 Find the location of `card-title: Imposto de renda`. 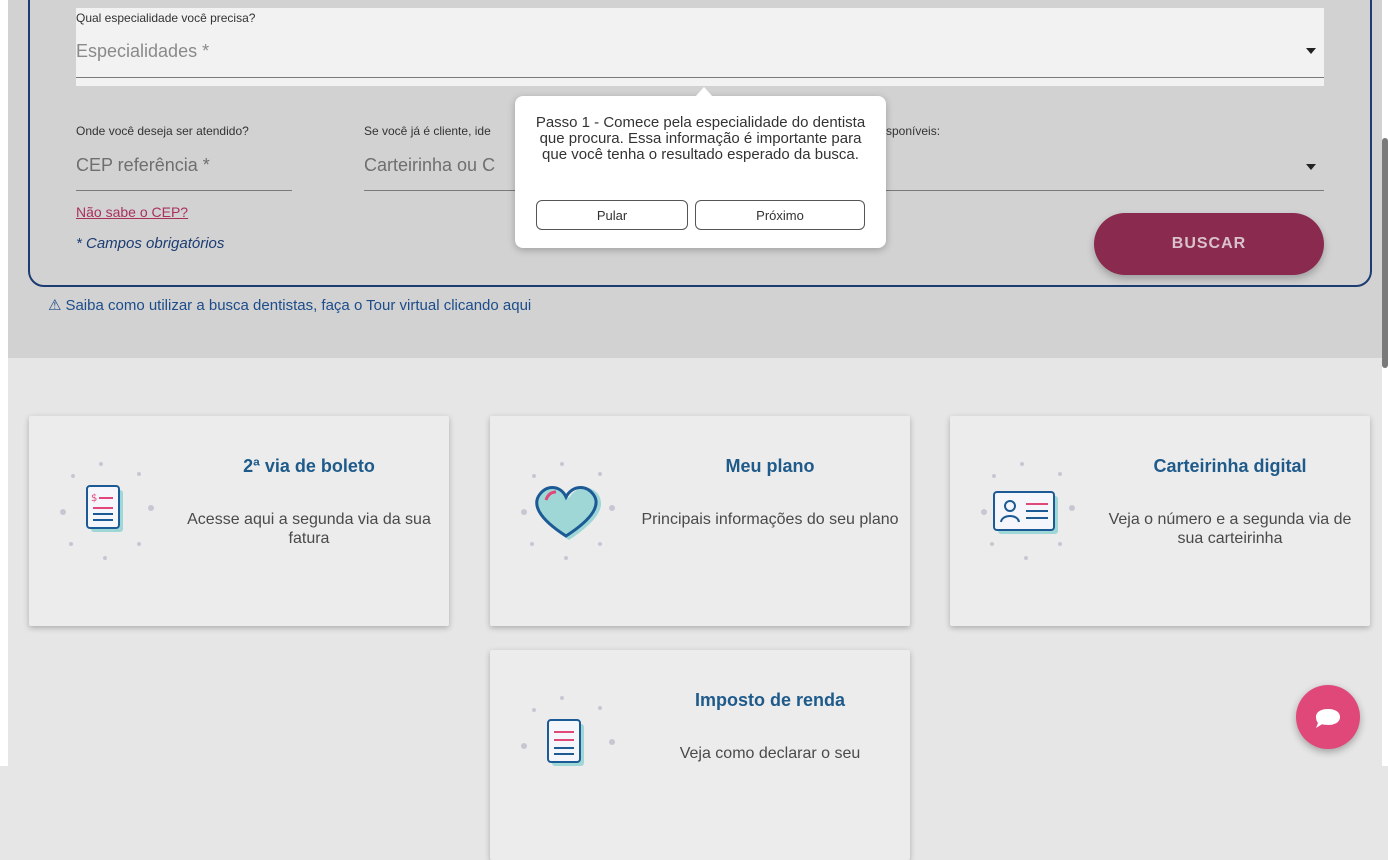

card-title: Imposto de renda is located at coordinates (770, 700).